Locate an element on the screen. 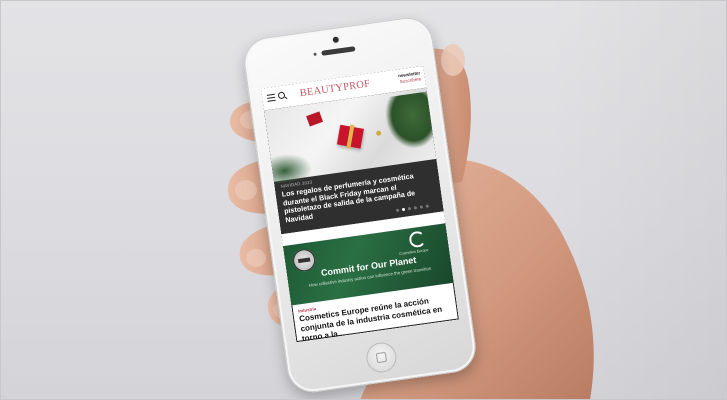 Image resolution: width=727 pixels, height=400 pixels. search-icon is located at coordinates (281, 95).